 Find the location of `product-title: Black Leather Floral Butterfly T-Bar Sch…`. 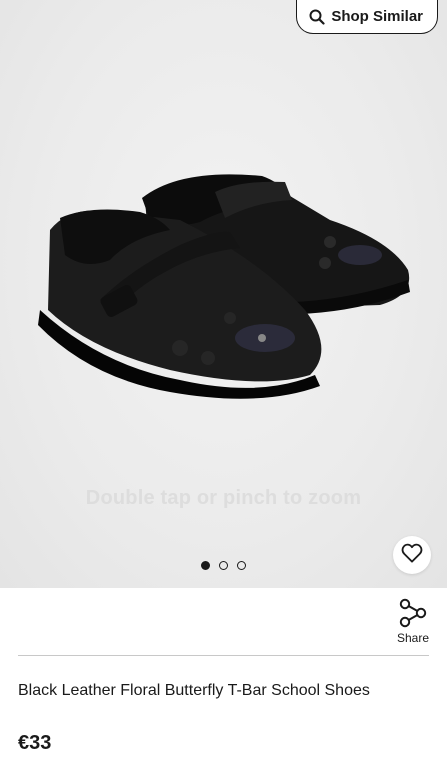

product-title: Black Leather Floral Butterfly T-Bar Sch… is located at coordinates (194, 690).